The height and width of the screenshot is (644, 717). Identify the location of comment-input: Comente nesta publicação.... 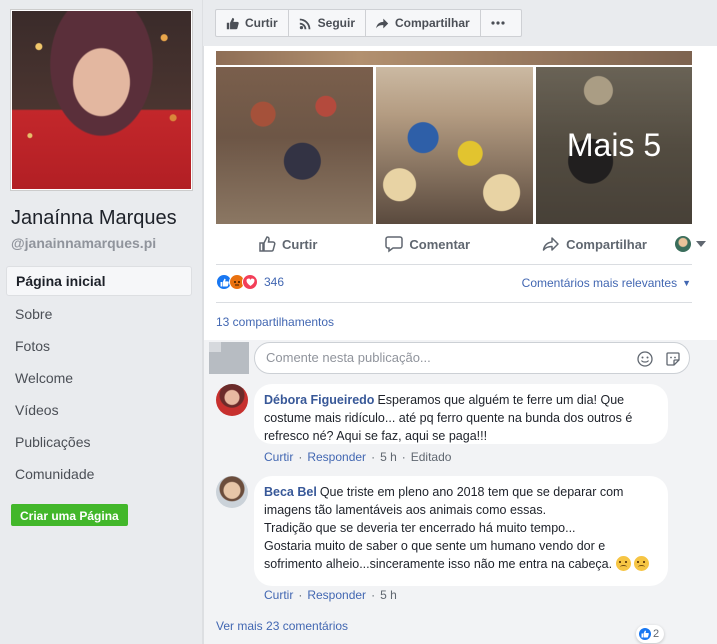
(472, 358).